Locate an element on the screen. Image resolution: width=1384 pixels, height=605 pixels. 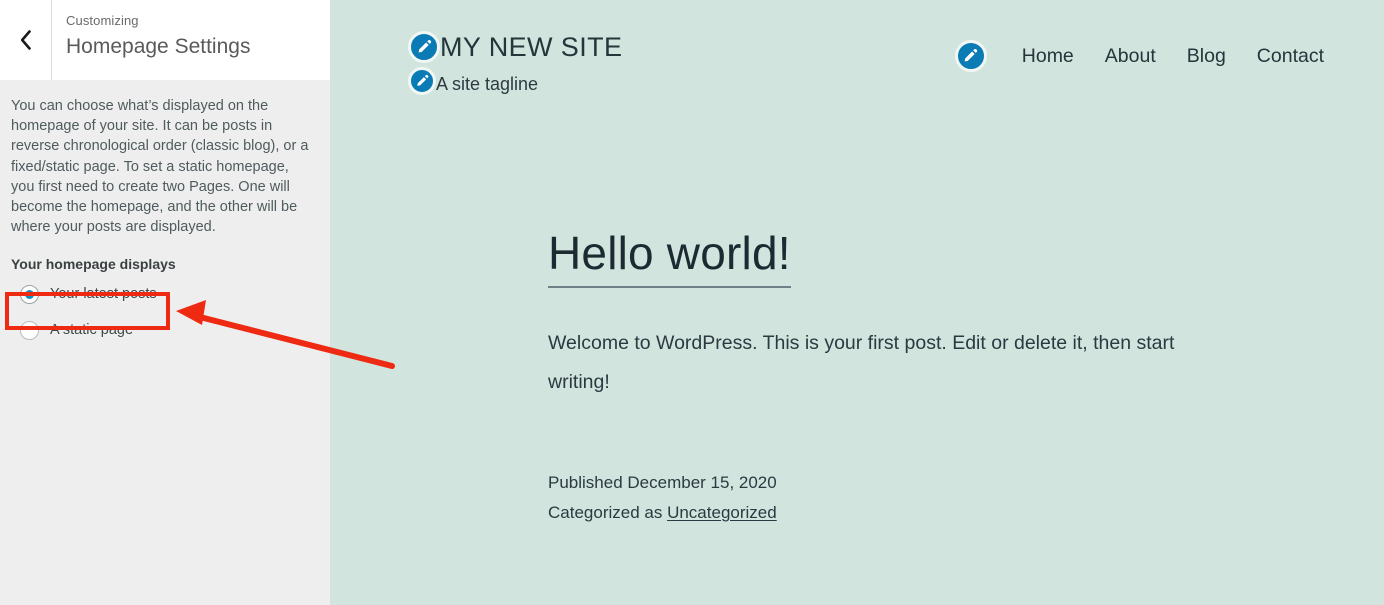
radio-option-static-page: A static page is located at coordinates (163, 330).